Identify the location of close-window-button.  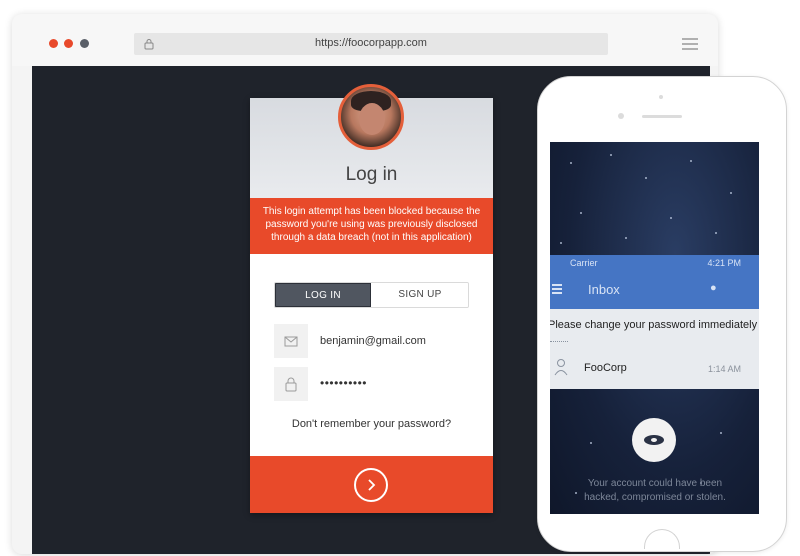
(53, 43).